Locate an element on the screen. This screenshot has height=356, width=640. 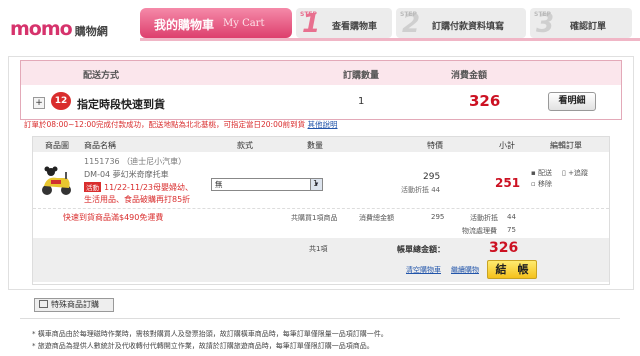
product-image is located at coordinates (57, 181).